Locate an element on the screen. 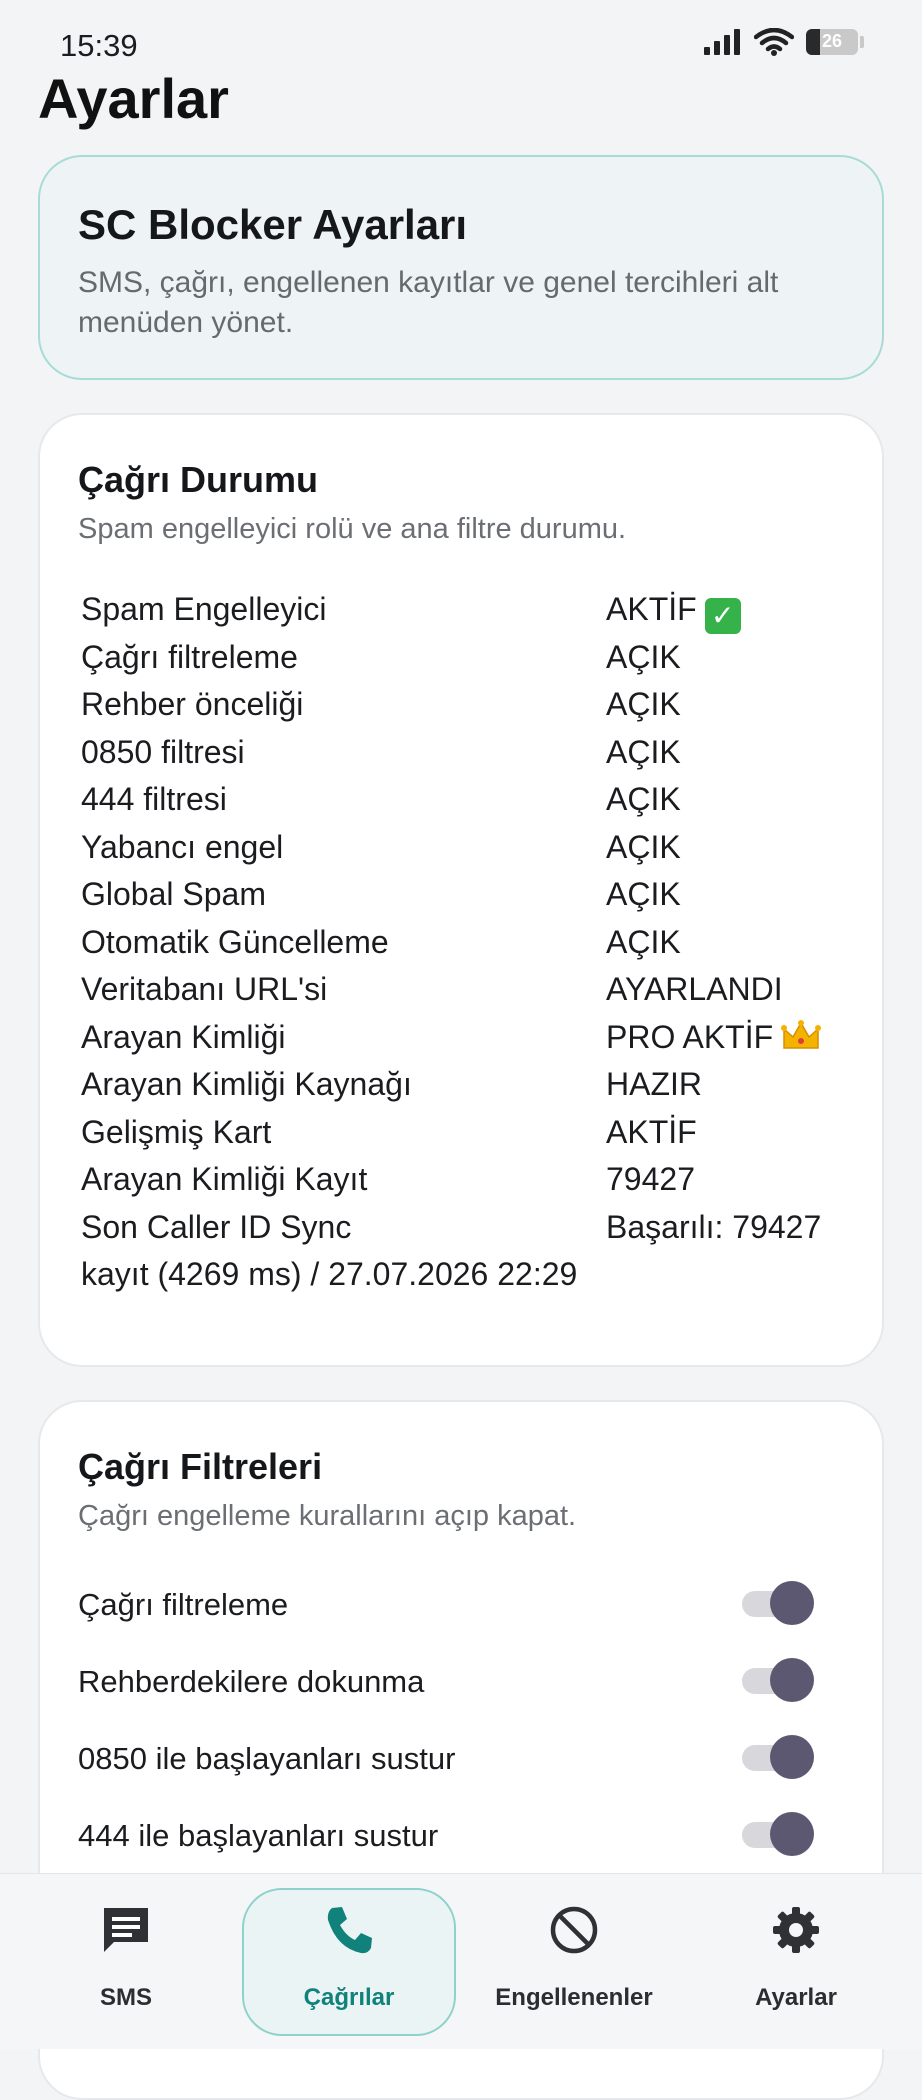  nav-label: Çağrılar is located at coordinates (349, 1997).